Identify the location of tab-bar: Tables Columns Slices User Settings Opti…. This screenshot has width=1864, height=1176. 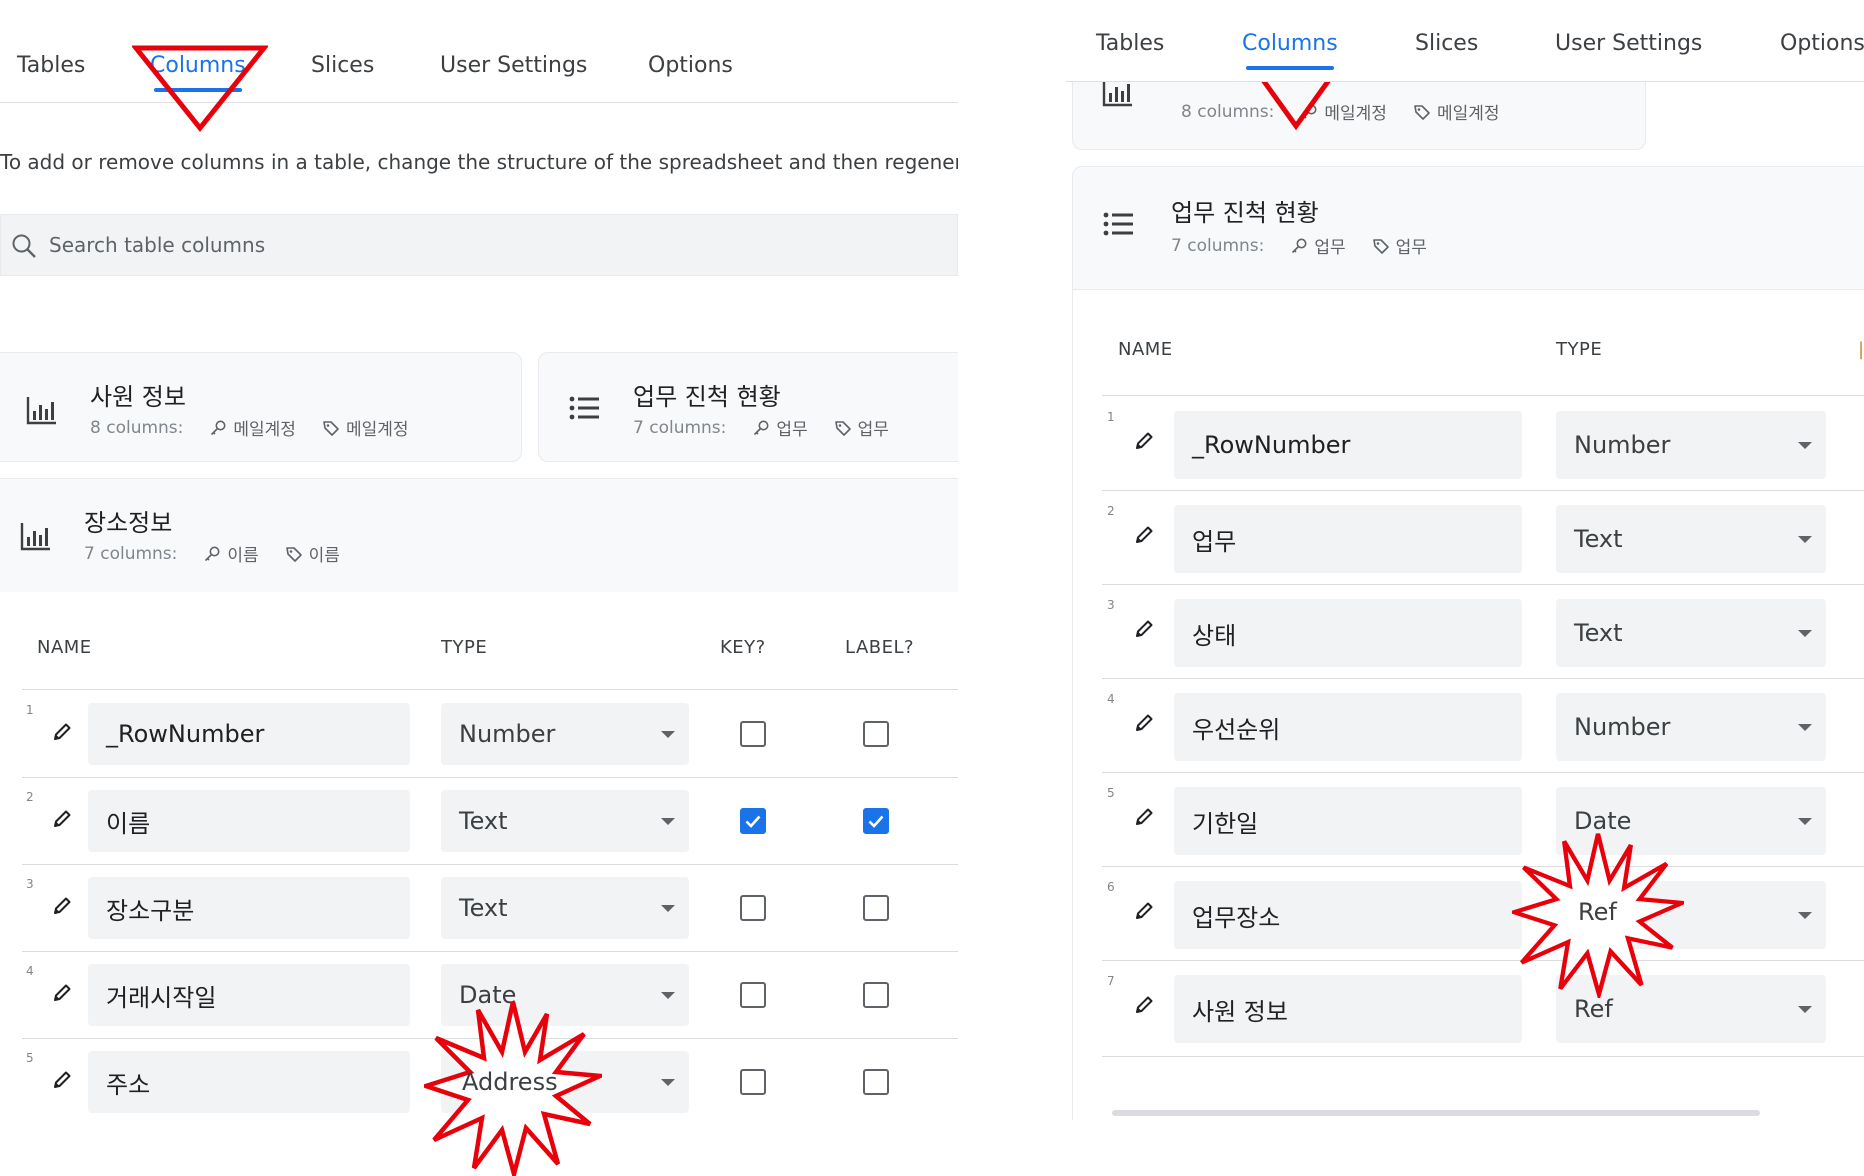
(479, 51).